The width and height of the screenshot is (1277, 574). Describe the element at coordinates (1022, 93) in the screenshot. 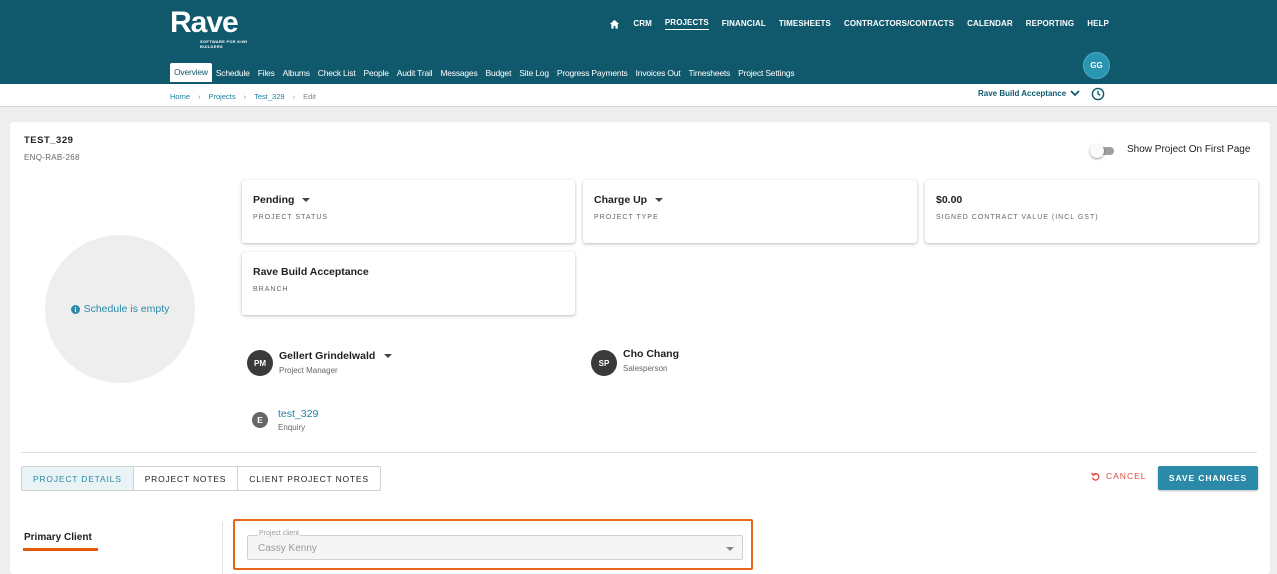

I see `branch-selector-label: Rave Build Acceptance` at that location.